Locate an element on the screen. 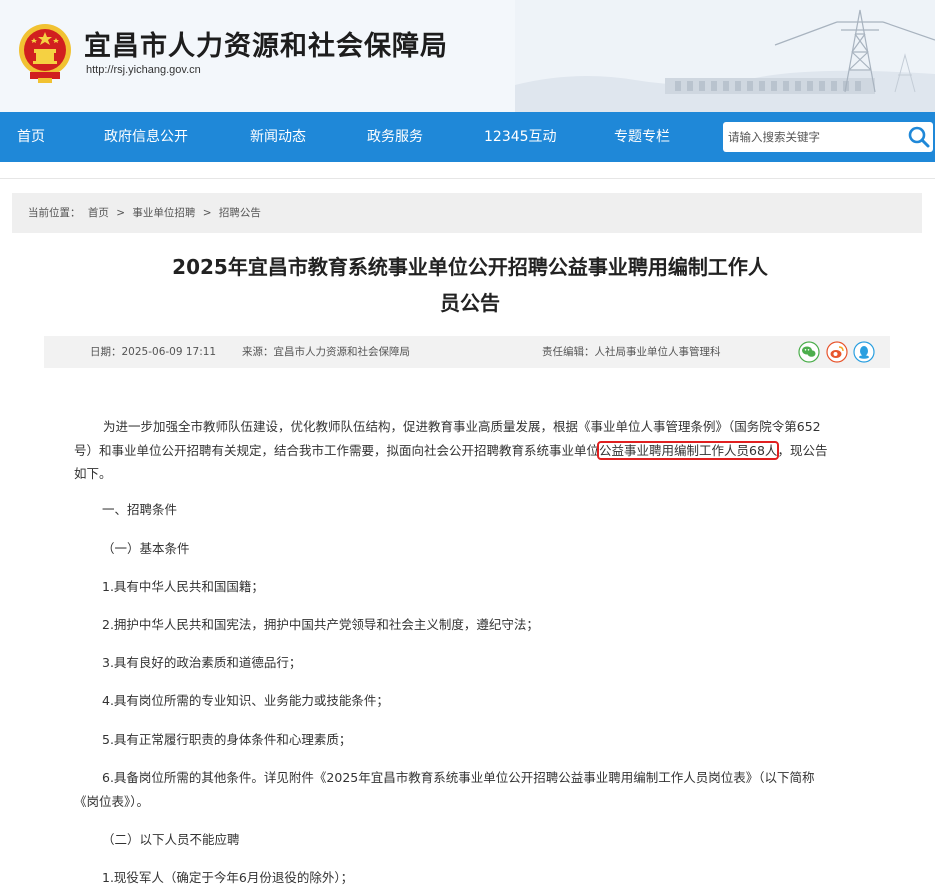 The width and height of the screenshot is (935, 888). breadcrumb-recruitment: 事业单位招聘 is located at coordinates (163, 213).